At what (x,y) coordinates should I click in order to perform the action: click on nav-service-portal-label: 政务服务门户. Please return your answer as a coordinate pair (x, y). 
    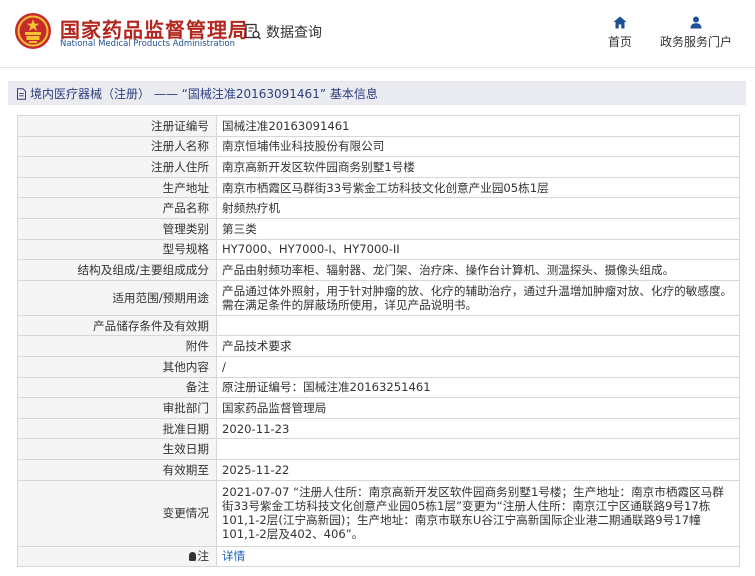
    Looking at the image, I should click on (695, 42).